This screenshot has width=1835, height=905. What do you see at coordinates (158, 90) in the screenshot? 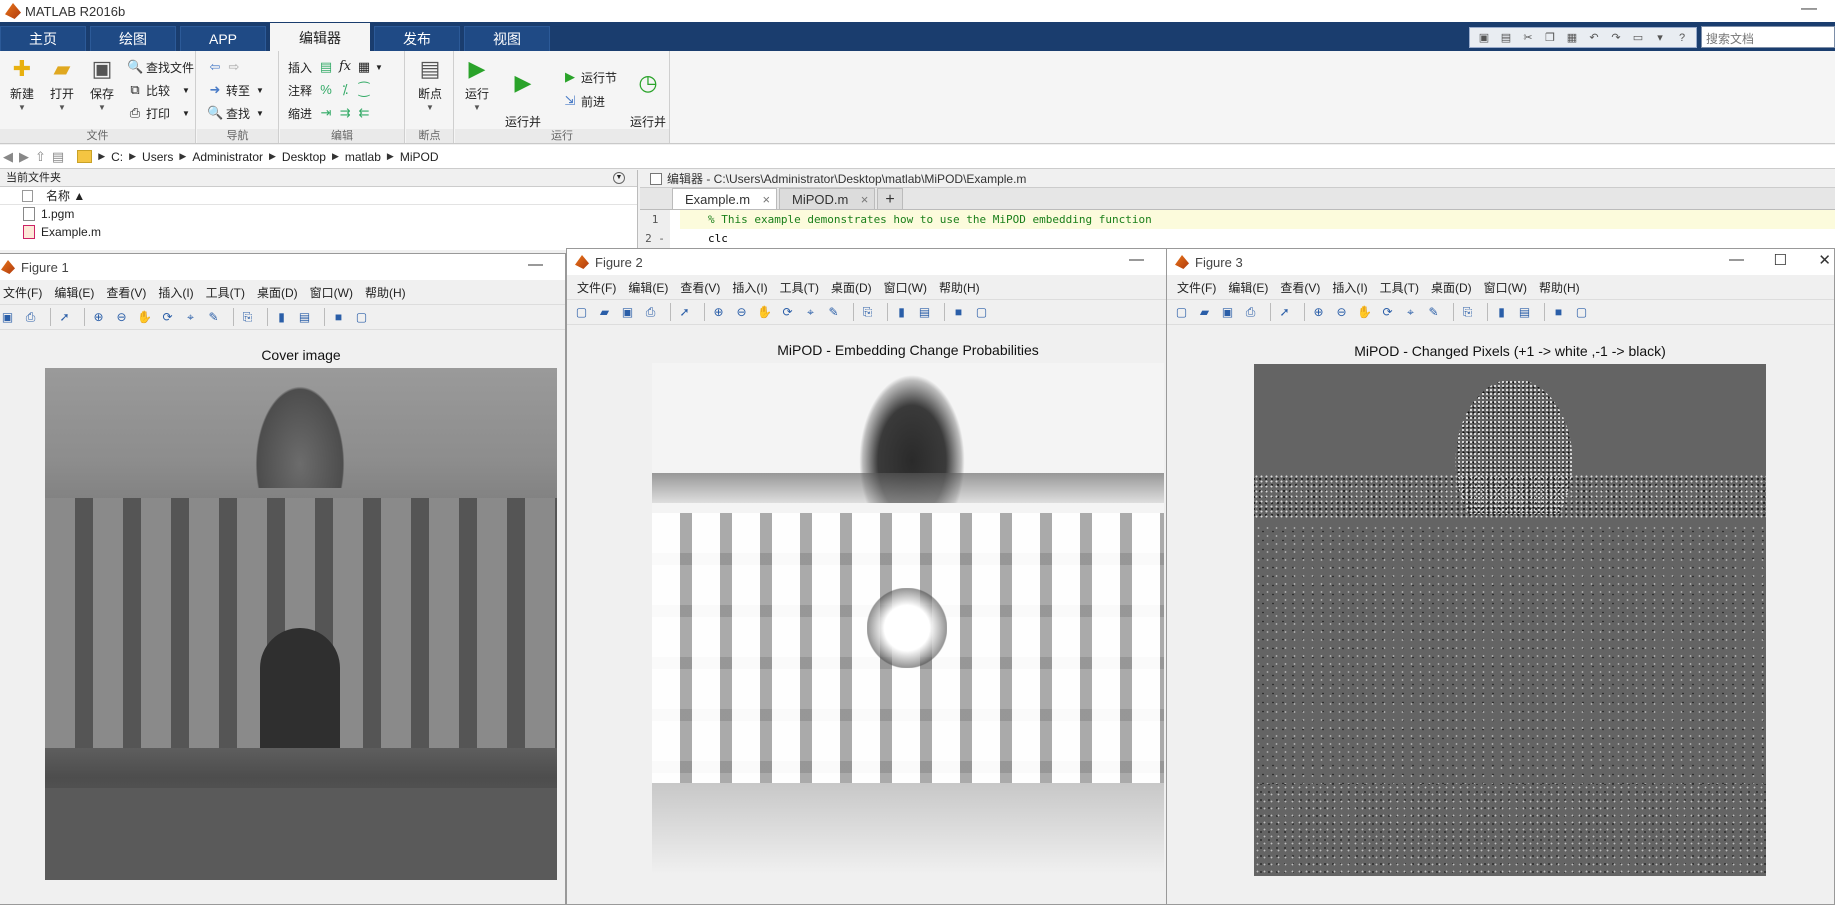
I see `compare-button: ⧉ 比较 ▼` at bounding box center [158, 90].